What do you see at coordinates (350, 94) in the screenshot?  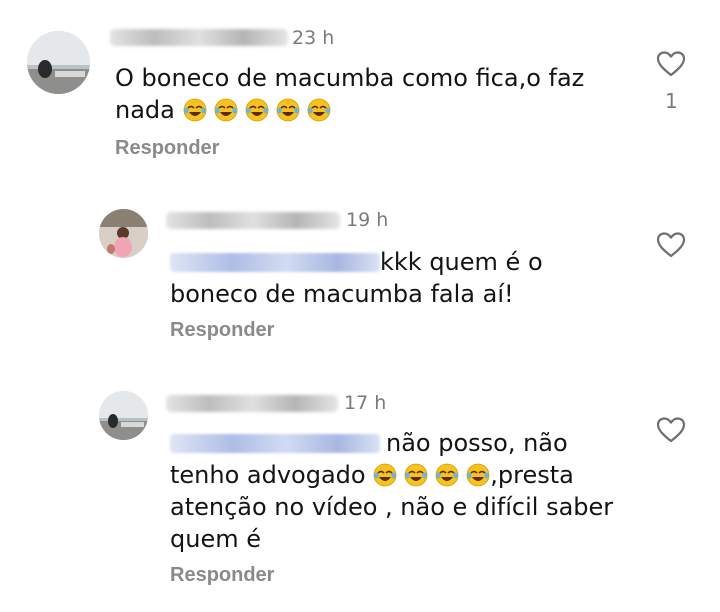 I see `comment-text: O boneco de macumba como fica,o faz nada` at bounding box center [350, 94].